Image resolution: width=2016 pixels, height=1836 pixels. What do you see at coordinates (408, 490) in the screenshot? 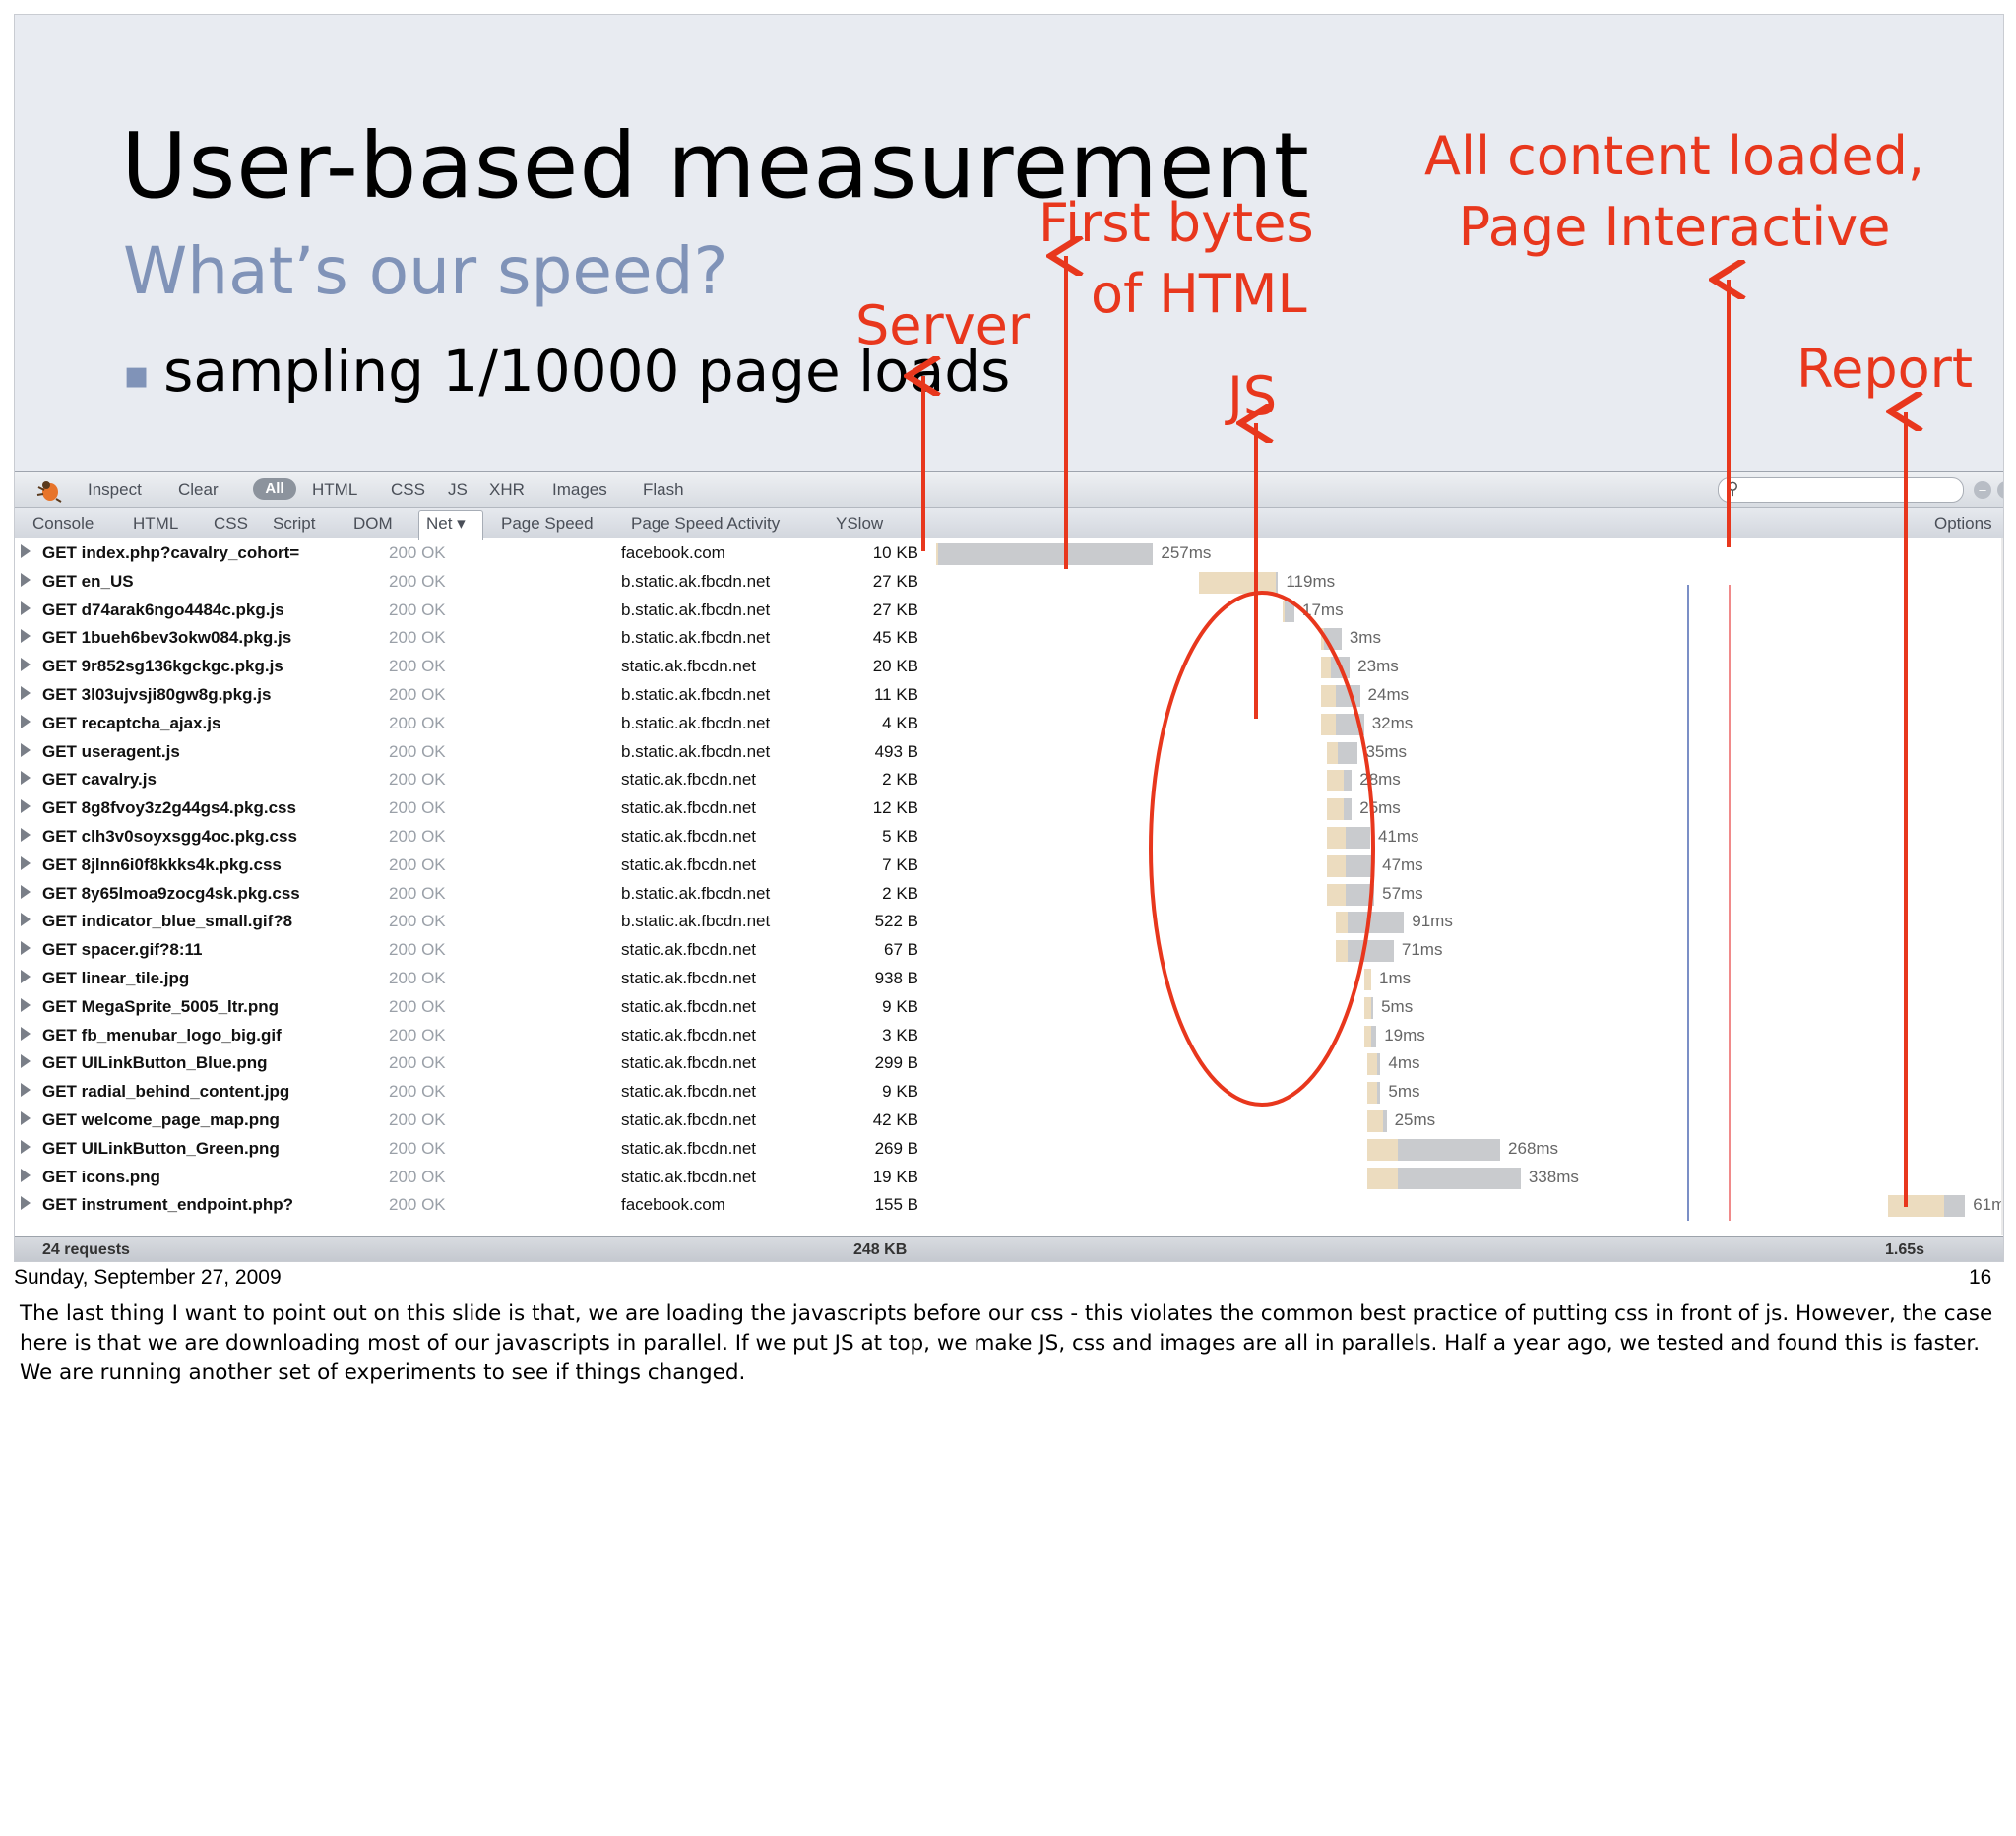
I see `filter-css-button: CSS` at bounding box center [408, 490].